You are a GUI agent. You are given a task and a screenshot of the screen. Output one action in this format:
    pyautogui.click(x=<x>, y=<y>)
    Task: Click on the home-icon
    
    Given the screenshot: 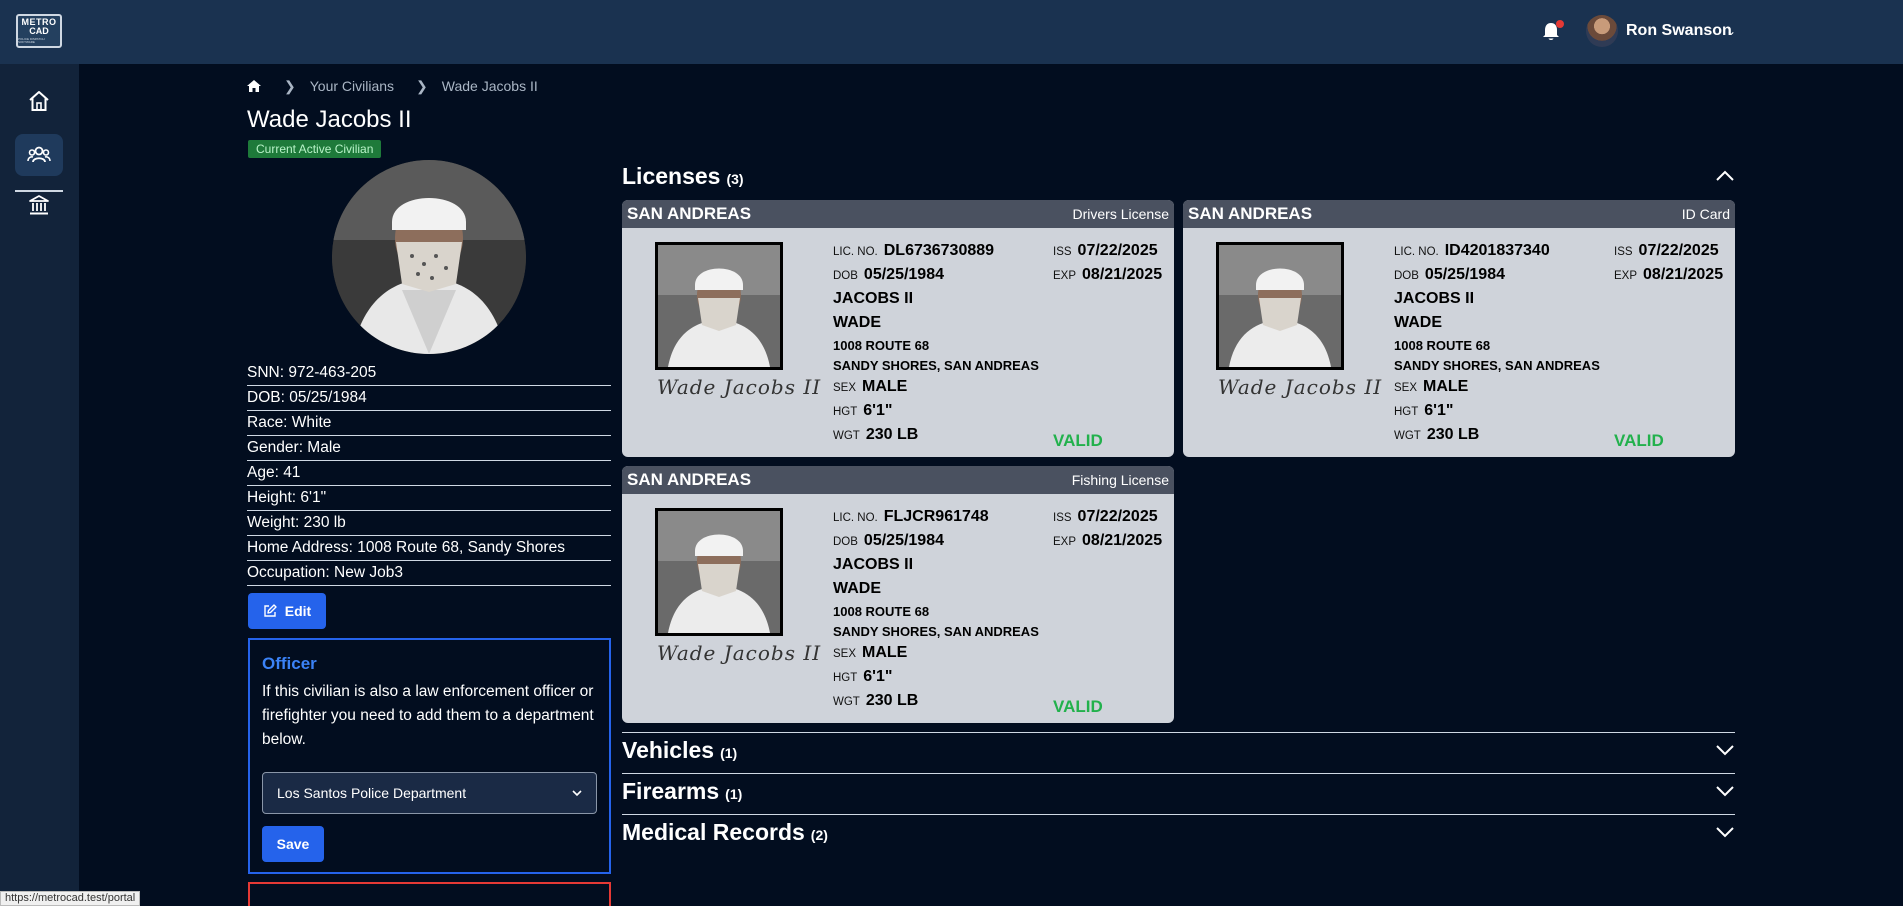 What is the action you would take?
    pyautogui.click(x=254, y=86)
    